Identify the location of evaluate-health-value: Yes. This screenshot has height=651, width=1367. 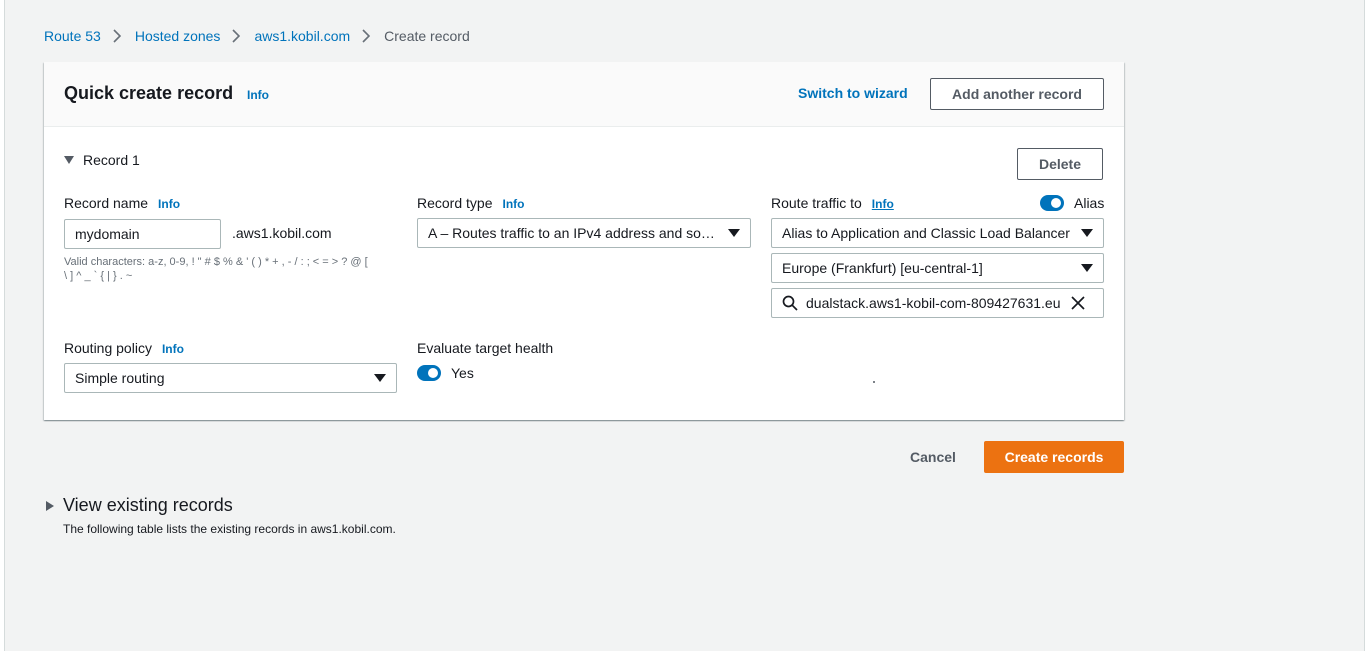
(462, 373).